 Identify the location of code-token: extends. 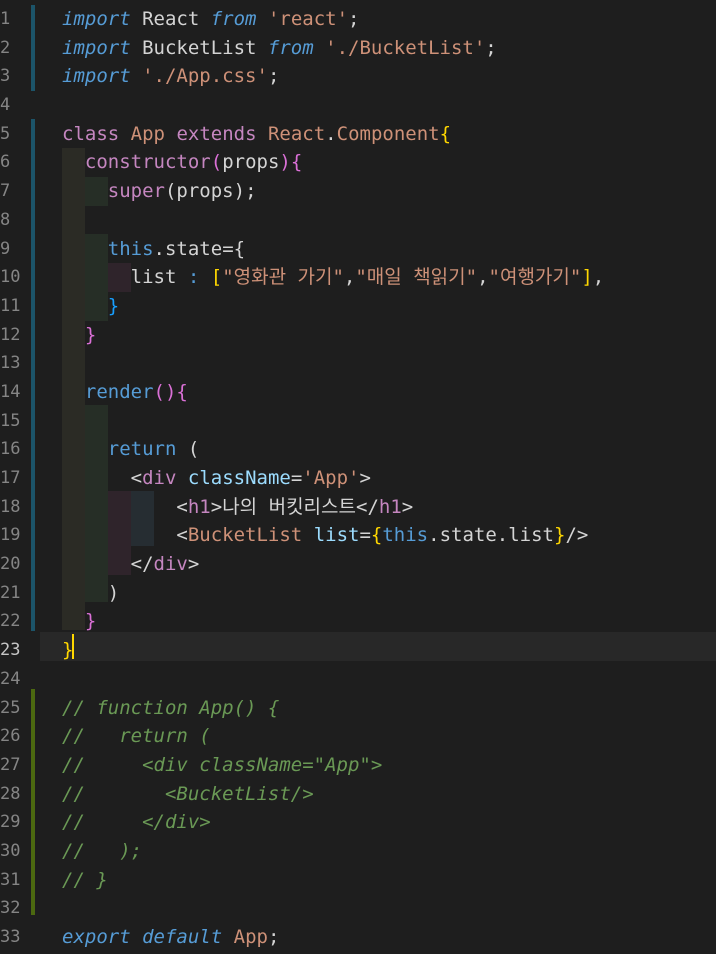
(216, 133).